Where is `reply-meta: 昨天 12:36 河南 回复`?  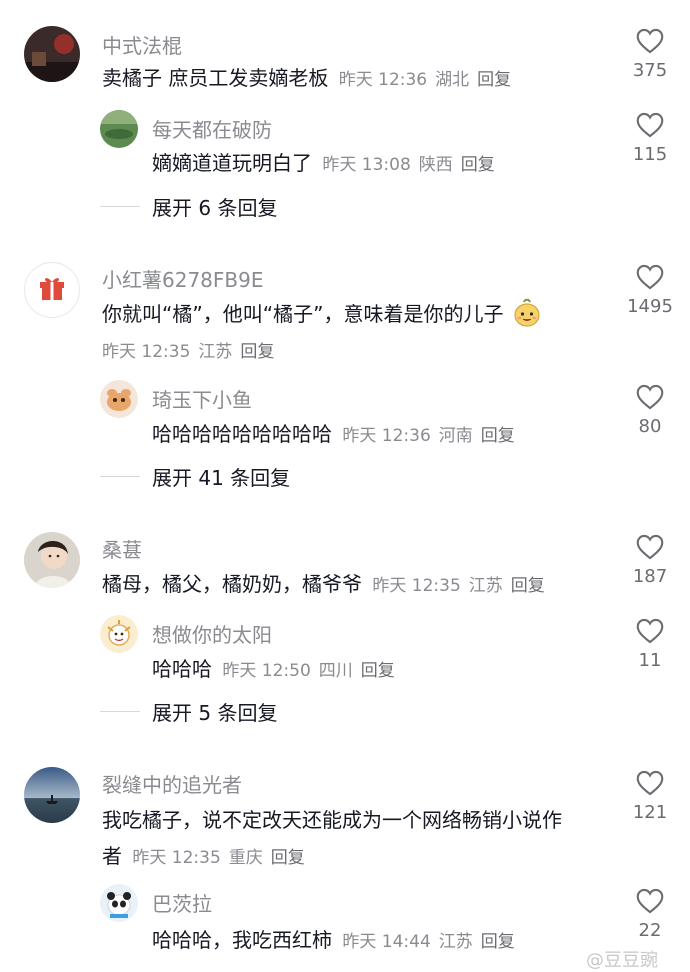 reply-meta: 昨天 12:36 河南 回复 is located at coordinates (432, 436).